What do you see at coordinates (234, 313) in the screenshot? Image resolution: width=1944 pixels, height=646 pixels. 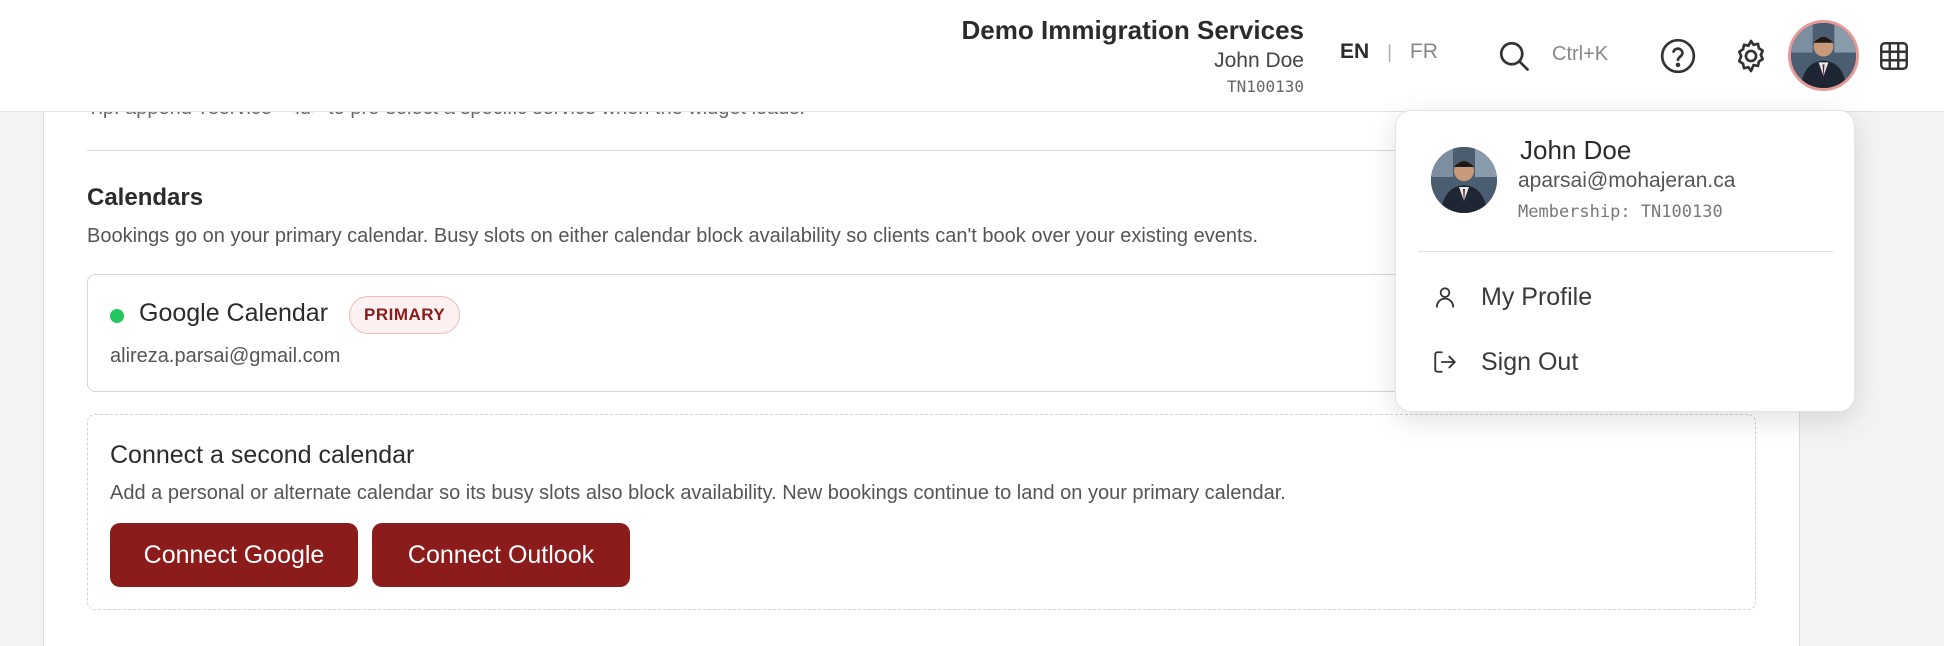 I see `google-calendar-name: Google Calendar` at bounding box center [234, 313].